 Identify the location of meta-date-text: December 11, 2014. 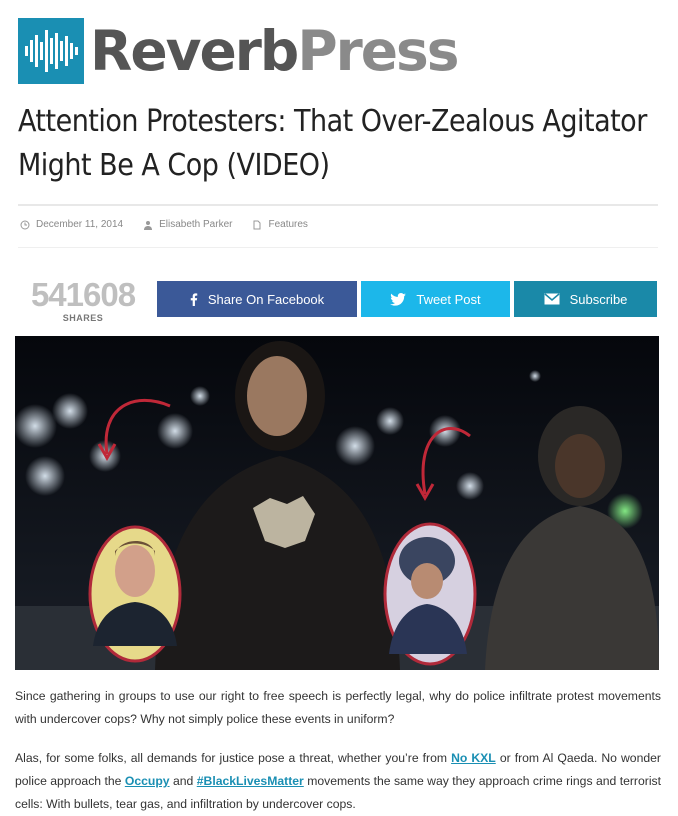
(80, 224).